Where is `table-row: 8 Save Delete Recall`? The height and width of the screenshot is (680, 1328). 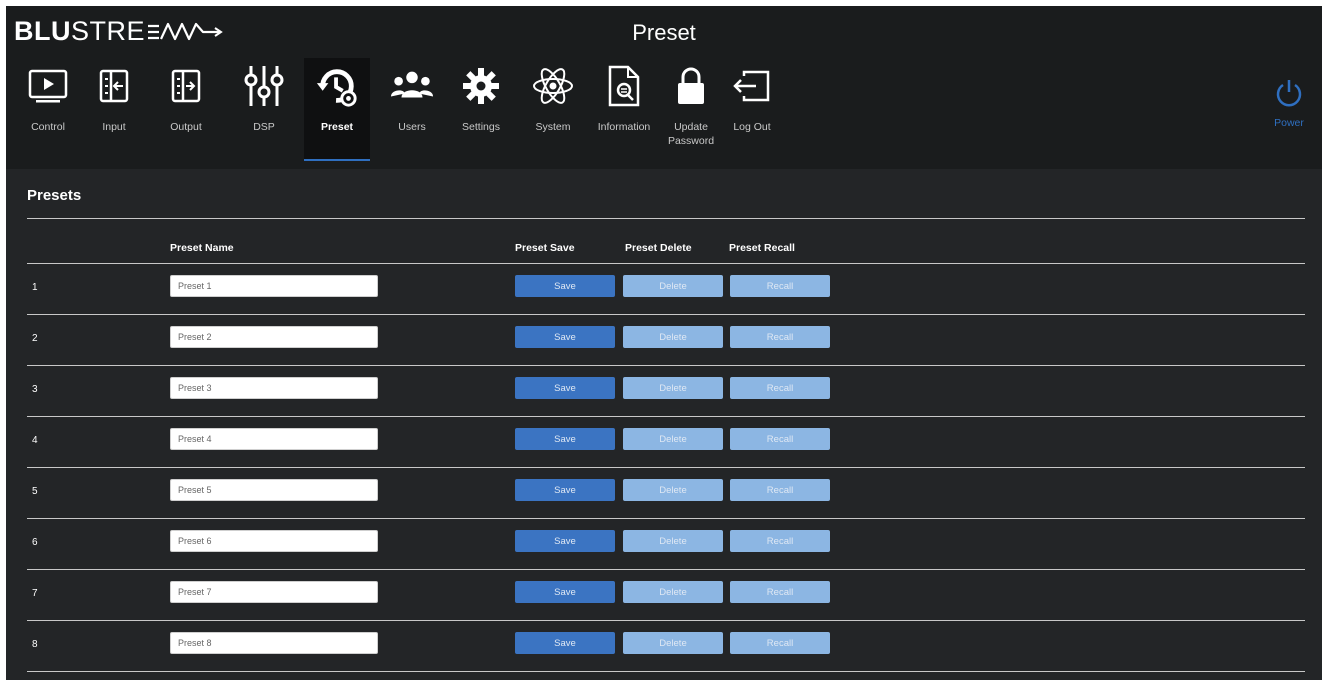
table-row: 8 Save Delete Recall is located at coordinates (666, 646).